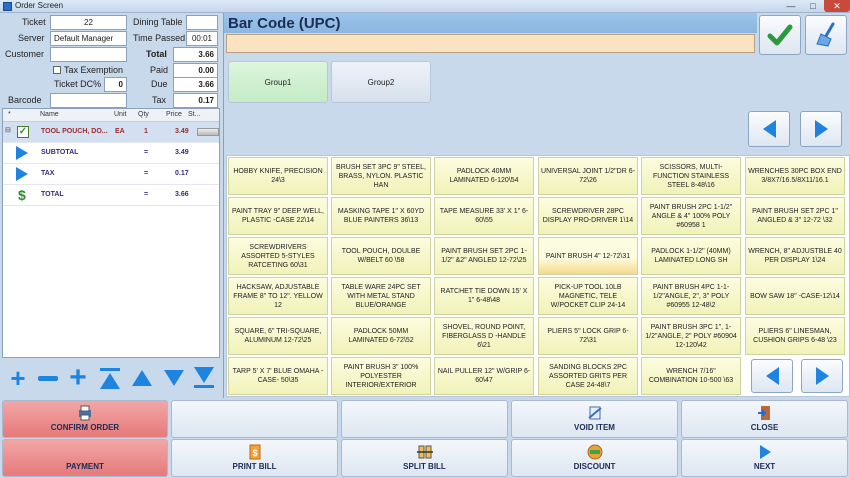  I want to click on column-qty: Qty, so click(143, 114).